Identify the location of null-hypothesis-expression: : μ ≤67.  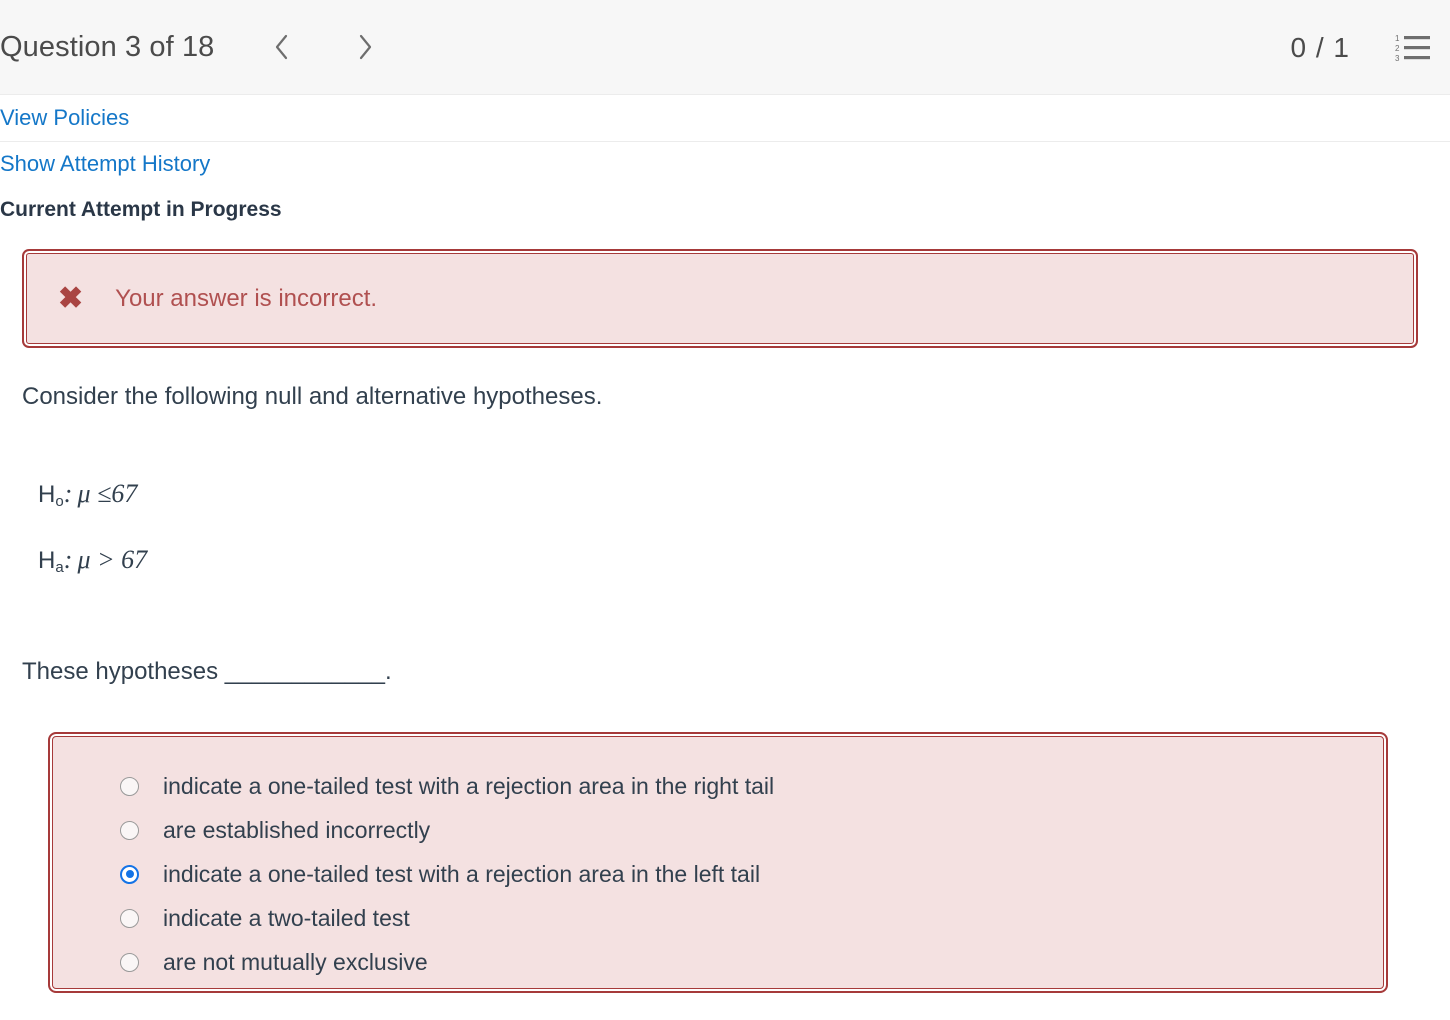
(100, 493).